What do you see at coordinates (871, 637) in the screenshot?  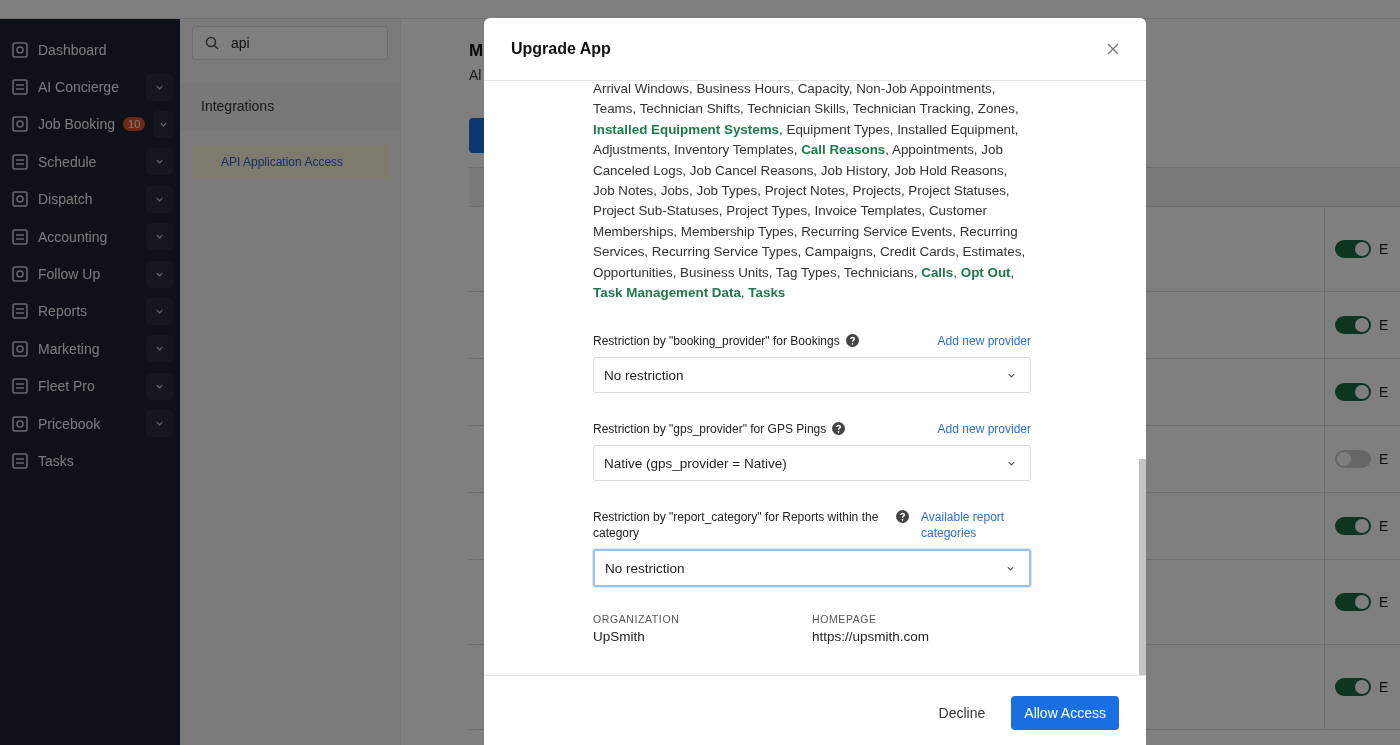 I see `detail-value: https://upsmith.com` at bounding box center [871, 637].